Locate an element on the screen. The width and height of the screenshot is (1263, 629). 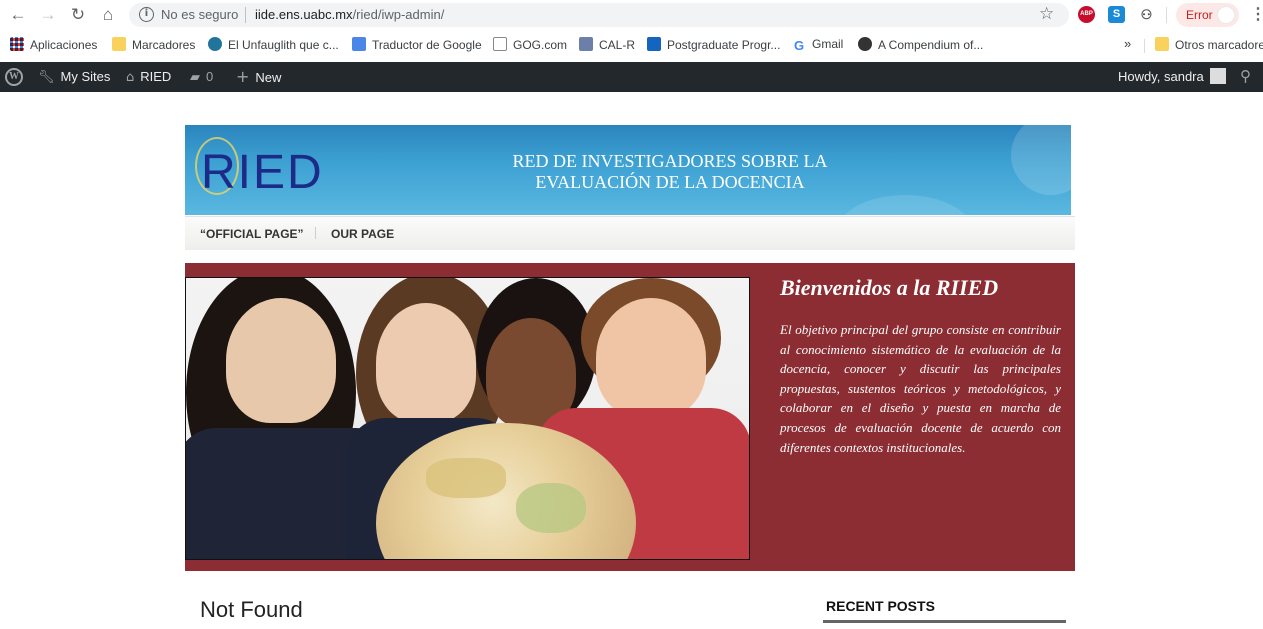
kebab-menu-icon: ⋮ is located at coordinates (1256, 14).